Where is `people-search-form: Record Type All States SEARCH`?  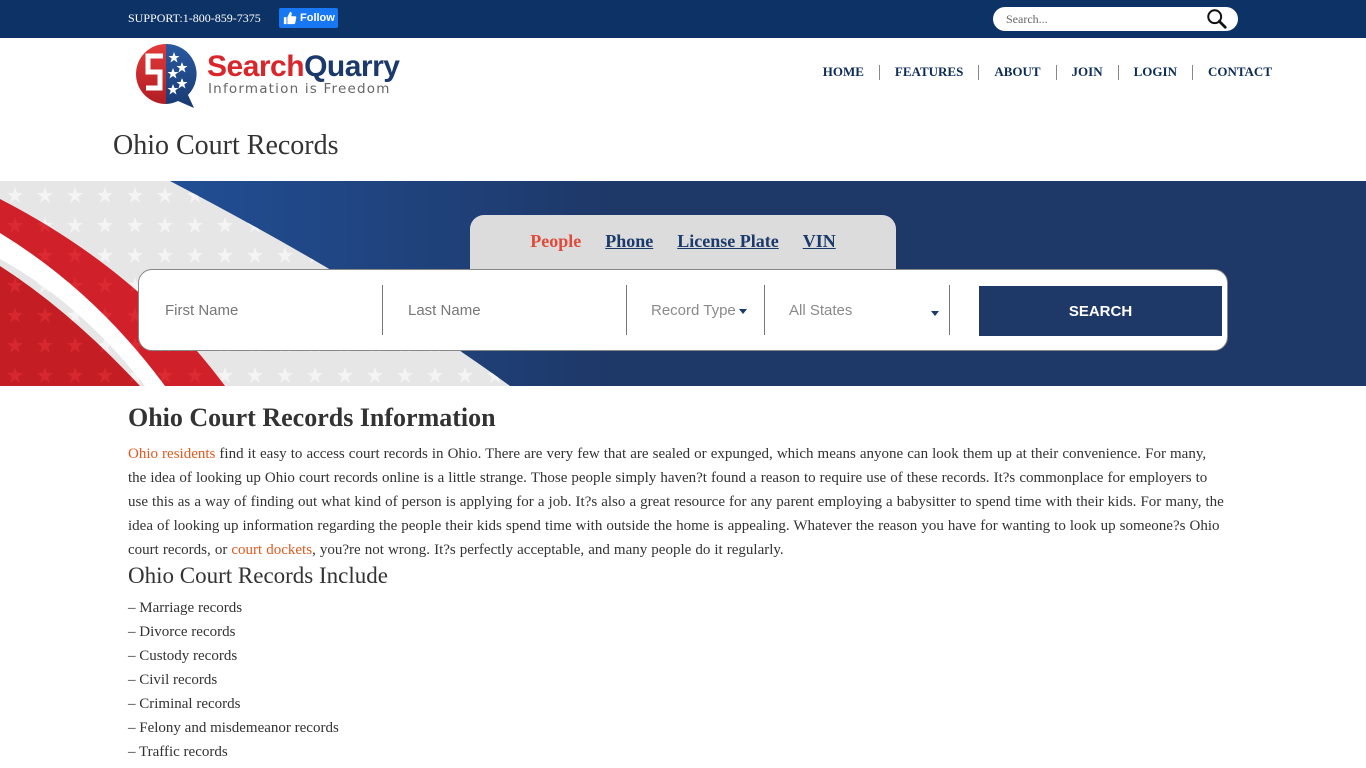 people-search-form: Record Type All States SEARCH is located at coordinates (683, 310).